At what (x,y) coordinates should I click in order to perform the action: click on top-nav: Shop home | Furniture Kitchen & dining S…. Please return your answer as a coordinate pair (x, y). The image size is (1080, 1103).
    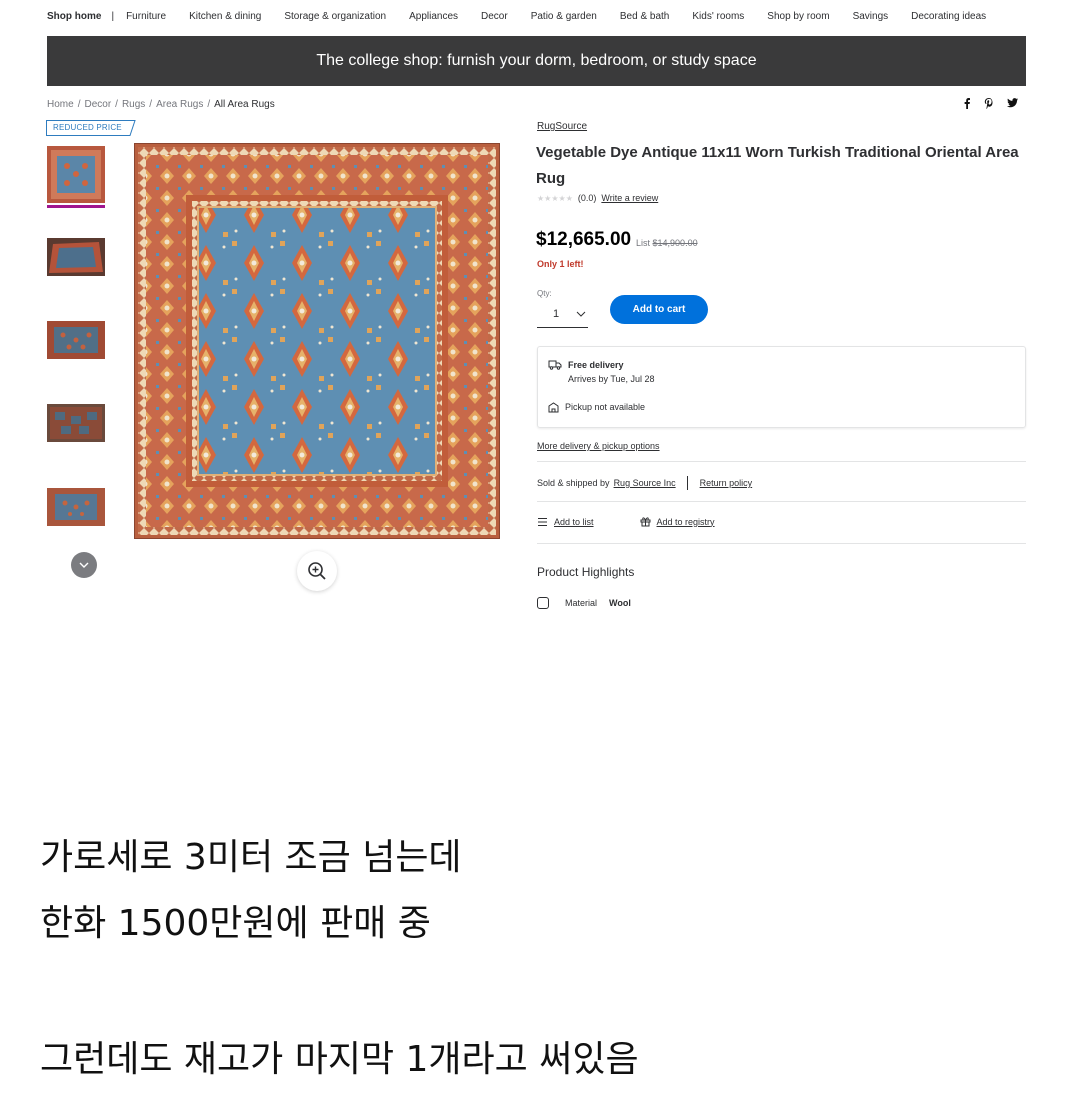
    Looking at the image, I should click on (528, 16).